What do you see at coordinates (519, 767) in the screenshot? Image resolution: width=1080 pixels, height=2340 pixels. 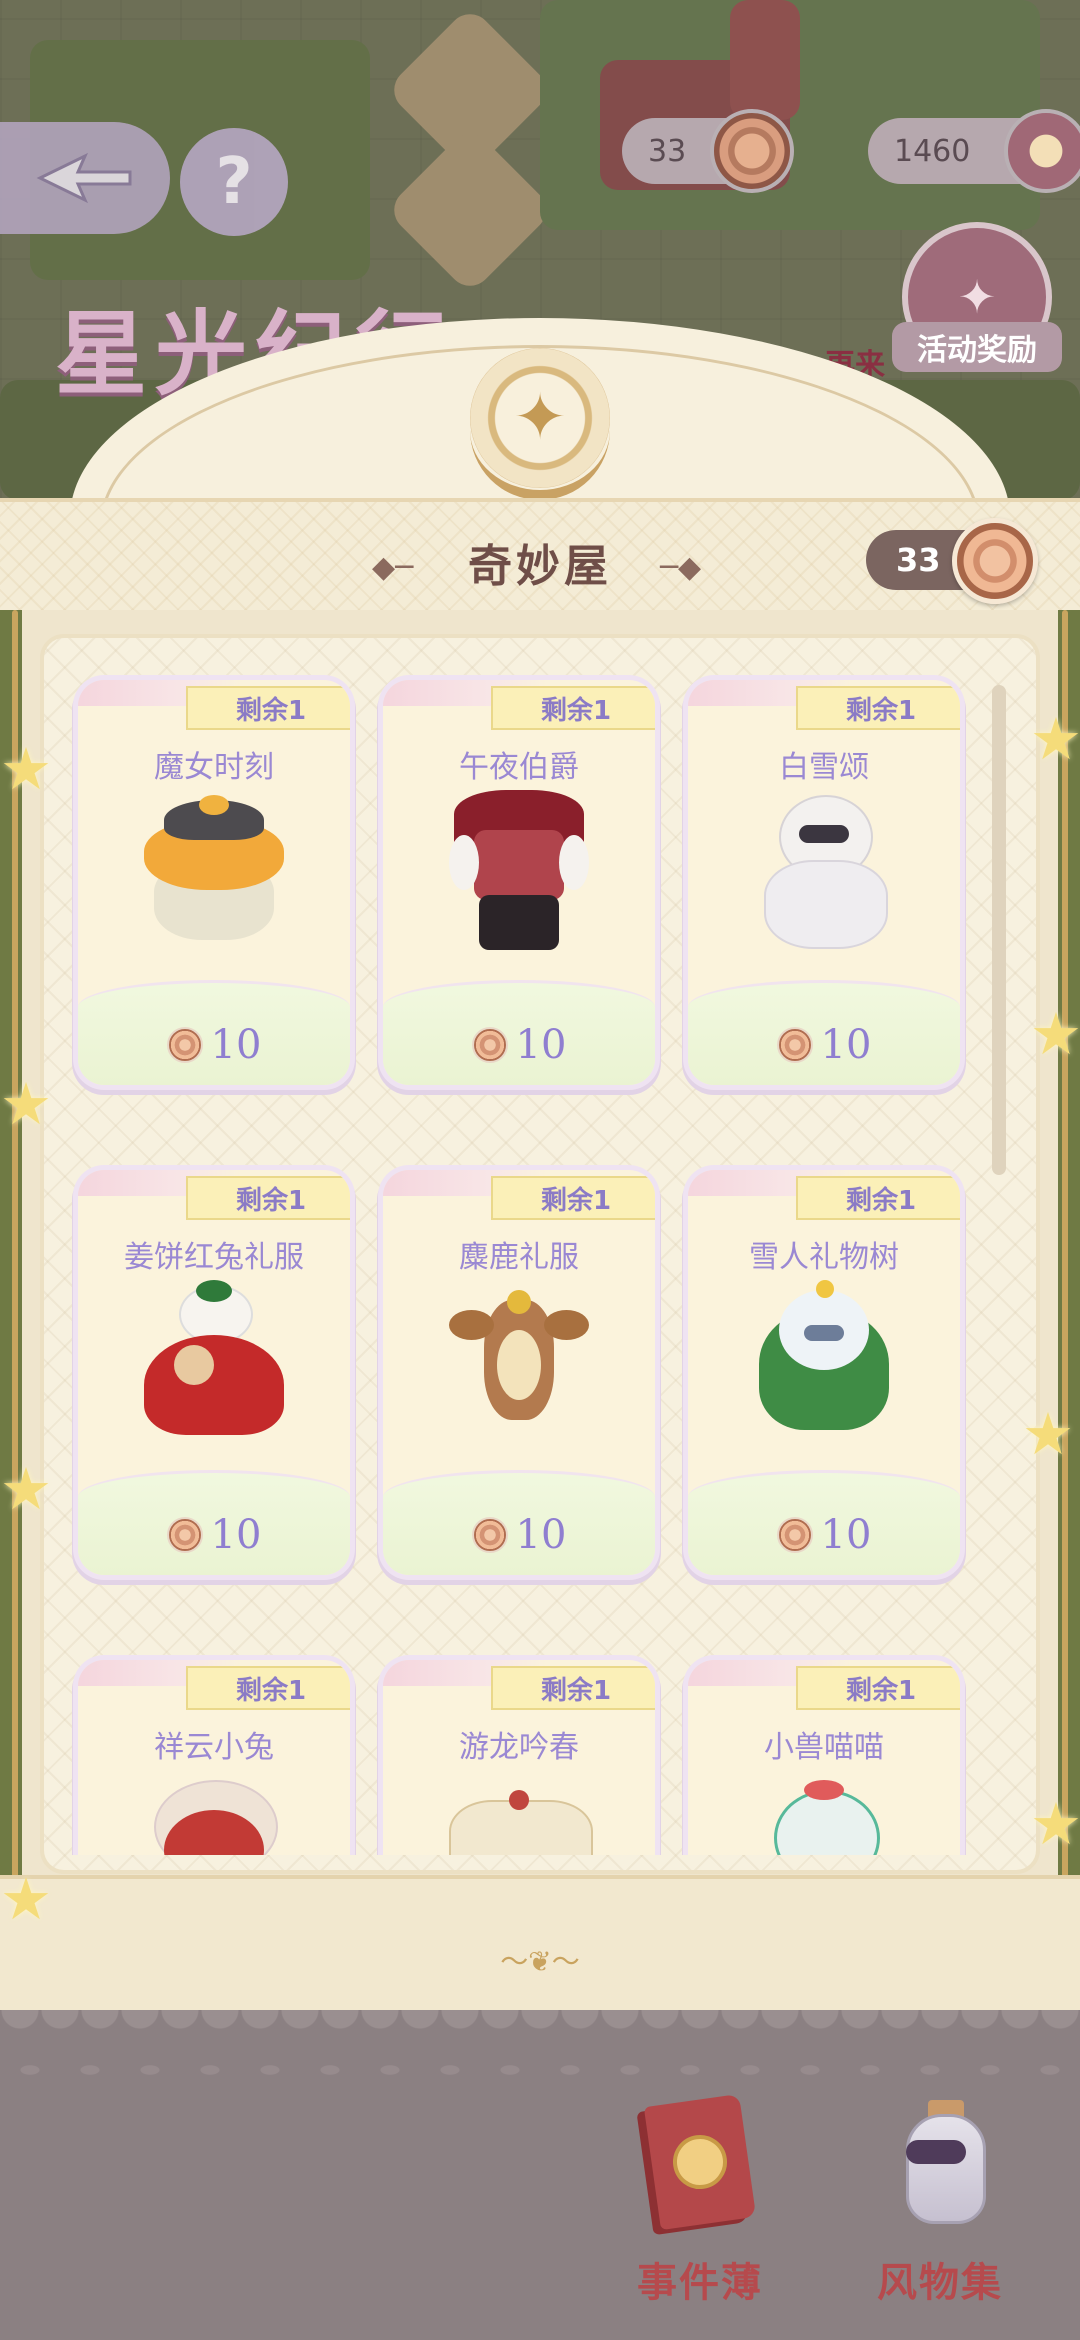 I see `item-name: 午夜伯爵` at bounding box center [519, 767].